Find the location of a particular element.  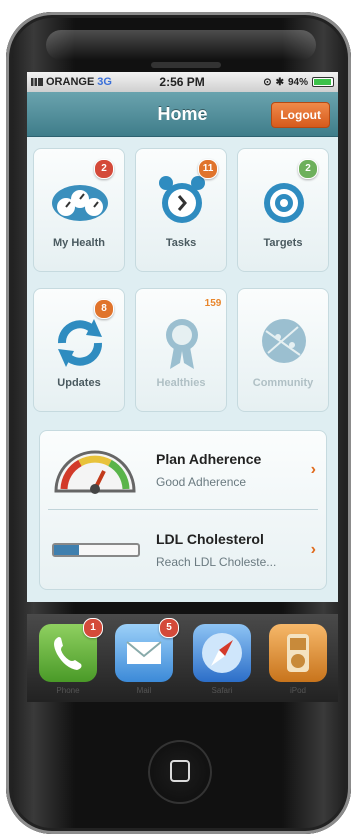

tile-badge: 11 is located at coordinates (208, 169).